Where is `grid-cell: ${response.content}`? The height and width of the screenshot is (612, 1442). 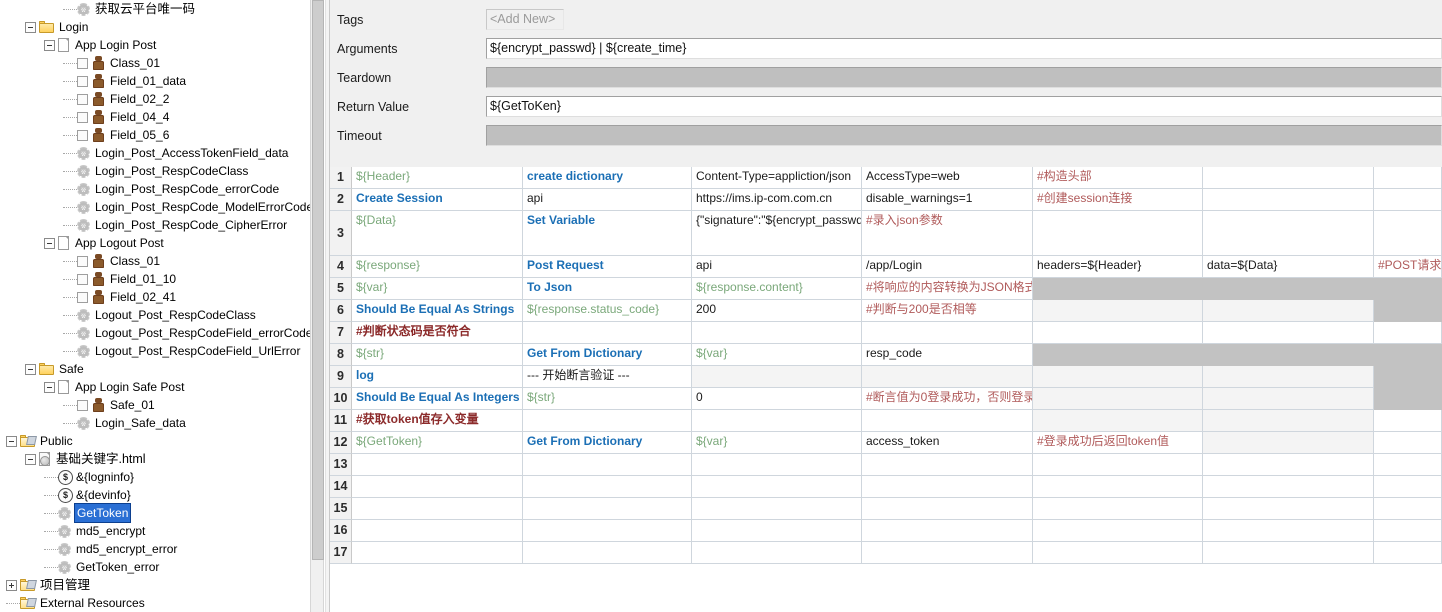
grid-cell: ${response.content} is located at coordinates (777, 289).